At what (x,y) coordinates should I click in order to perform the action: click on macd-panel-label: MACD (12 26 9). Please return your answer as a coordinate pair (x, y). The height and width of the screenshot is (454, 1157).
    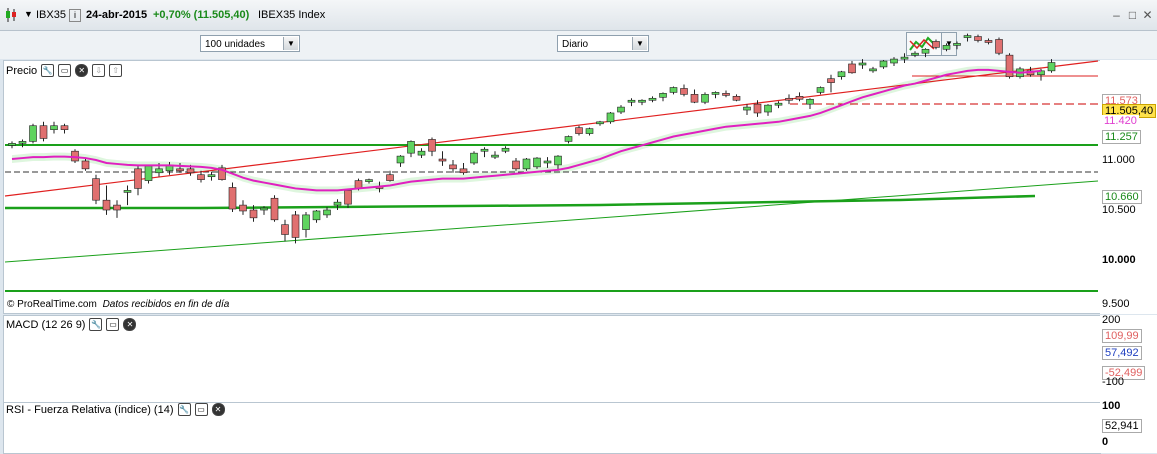
    Looking at the image, I should click on (45, 325).